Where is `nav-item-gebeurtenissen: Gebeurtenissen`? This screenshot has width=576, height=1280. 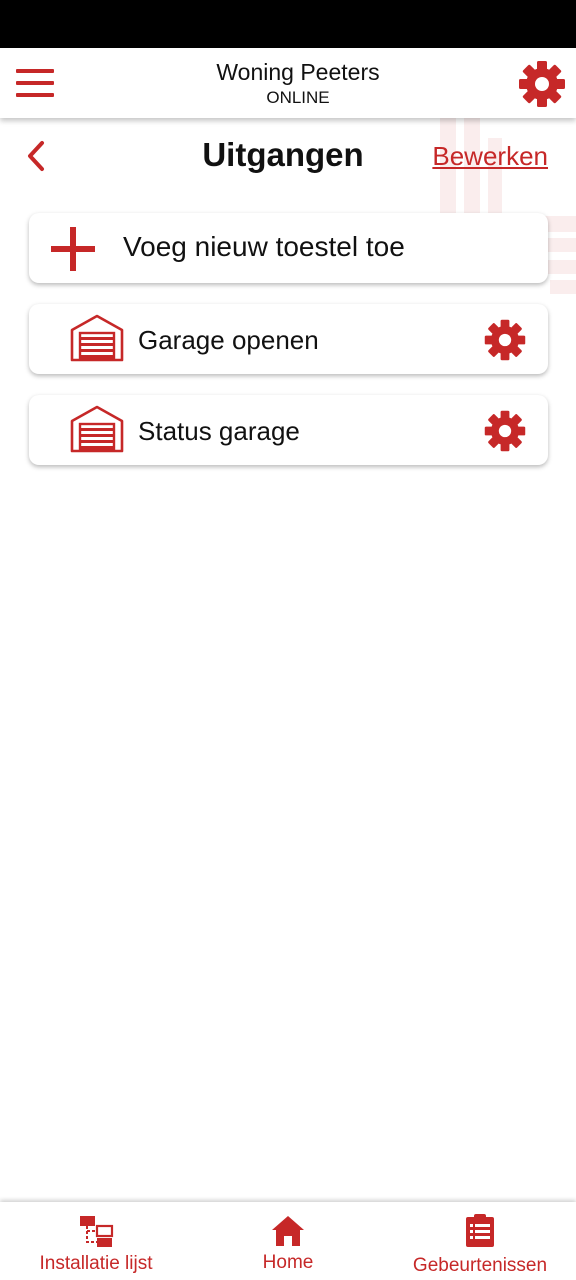 nav-item-gebeurtenissen: Gebeurtenissen is located at coordinates (480, 1241).